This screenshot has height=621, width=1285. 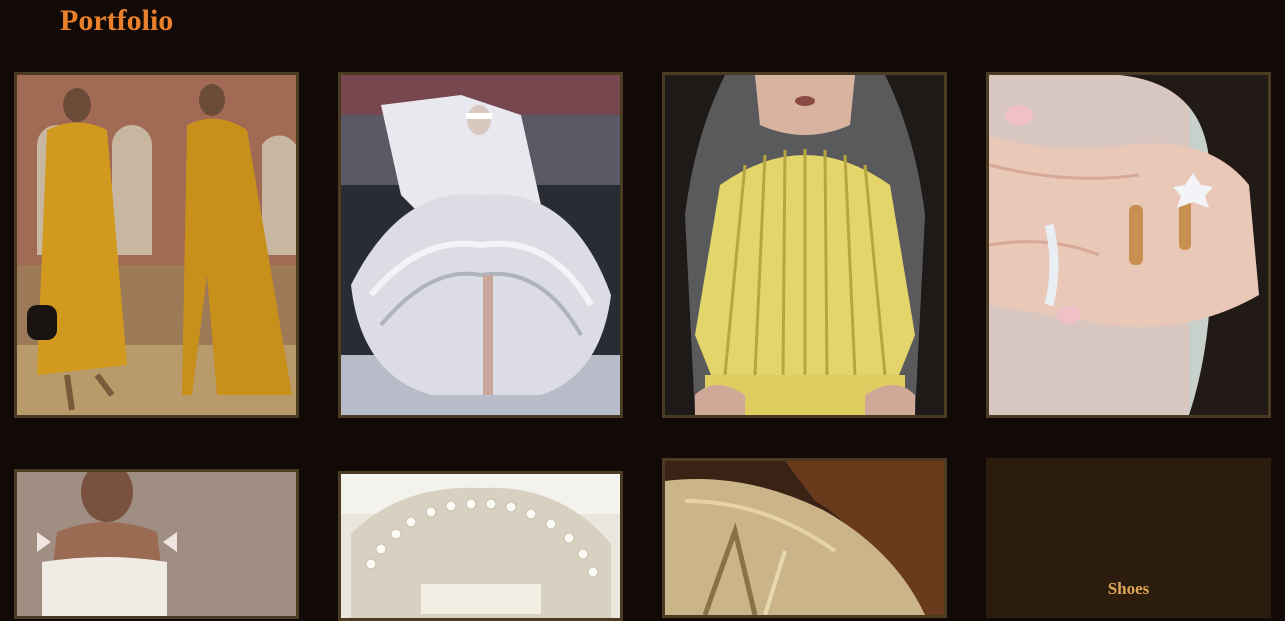 I want to click on gallery-item-shoes: Shoes, so click(x=1128, y=538).